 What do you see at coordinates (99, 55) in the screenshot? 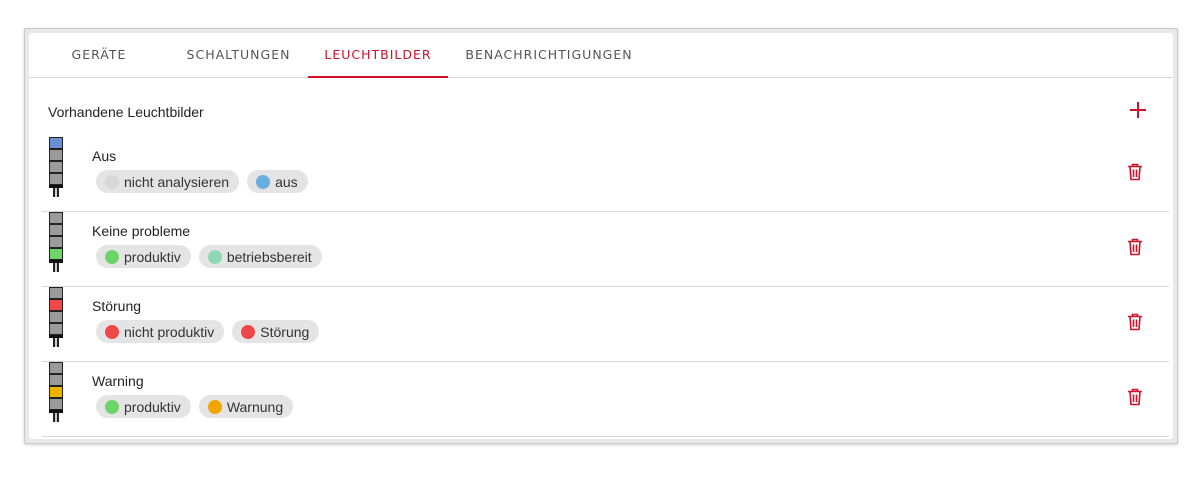
I see `tab-geraete: GERÄTE` at bounding box center [99, 55].